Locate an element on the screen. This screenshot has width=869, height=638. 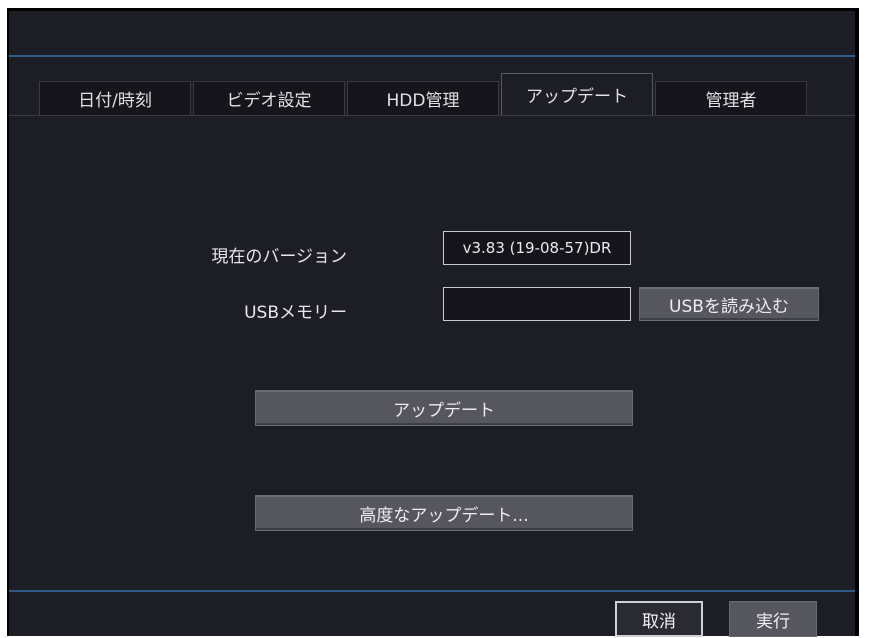
tab-administrator: 管理者 is located at coordinates (731, 98).